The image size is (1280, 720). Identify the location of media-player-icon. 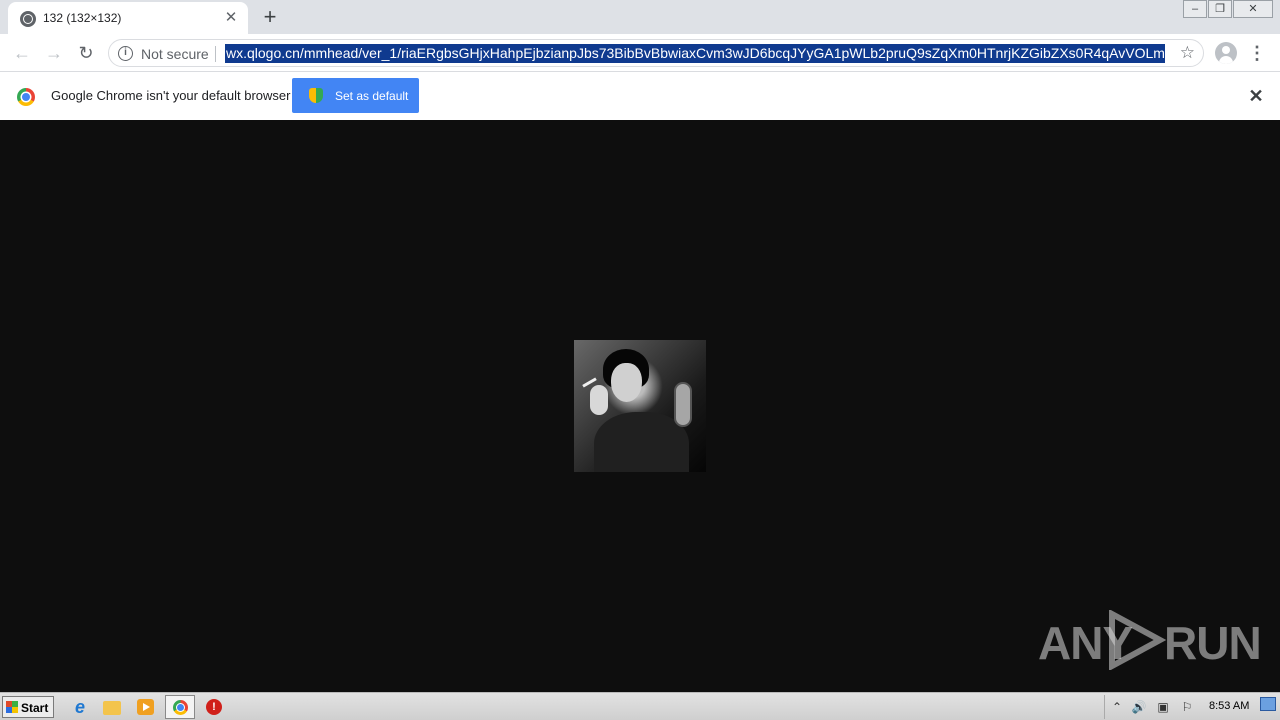
(145, 707).